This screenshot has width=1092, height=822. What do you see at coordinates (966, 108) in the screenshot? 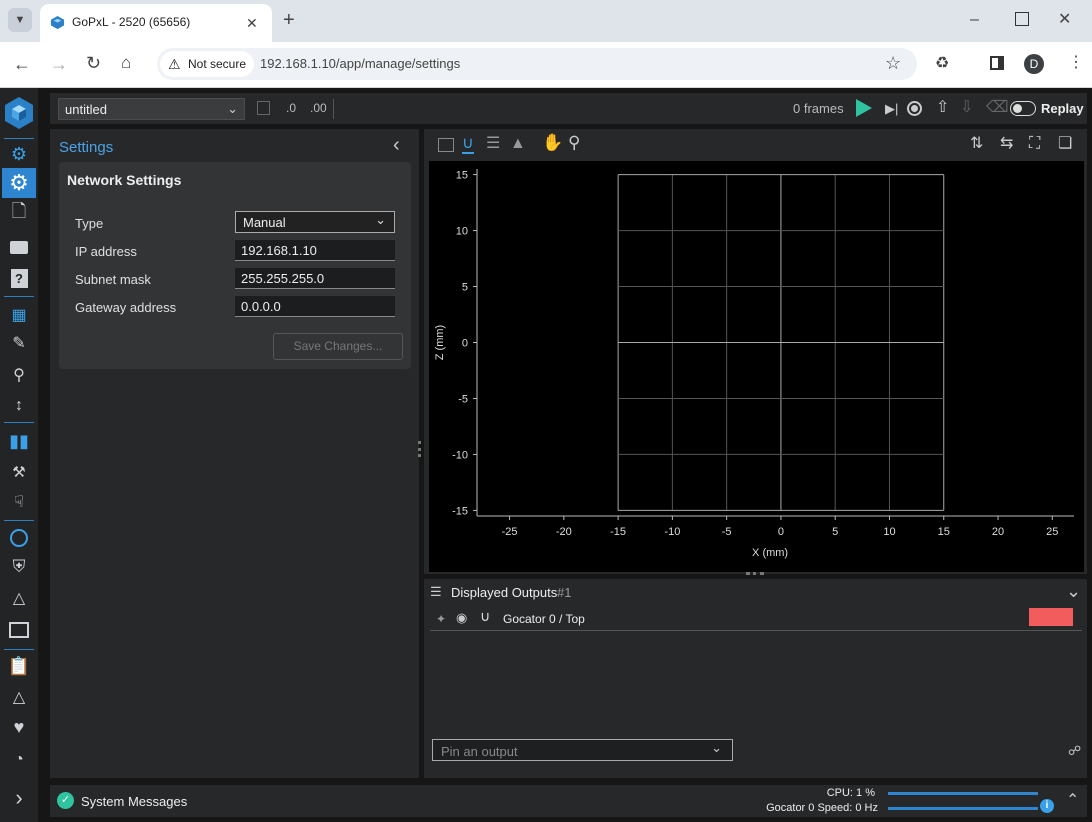
I see `download-icon: ⇩` at bounding box center [966, 108].